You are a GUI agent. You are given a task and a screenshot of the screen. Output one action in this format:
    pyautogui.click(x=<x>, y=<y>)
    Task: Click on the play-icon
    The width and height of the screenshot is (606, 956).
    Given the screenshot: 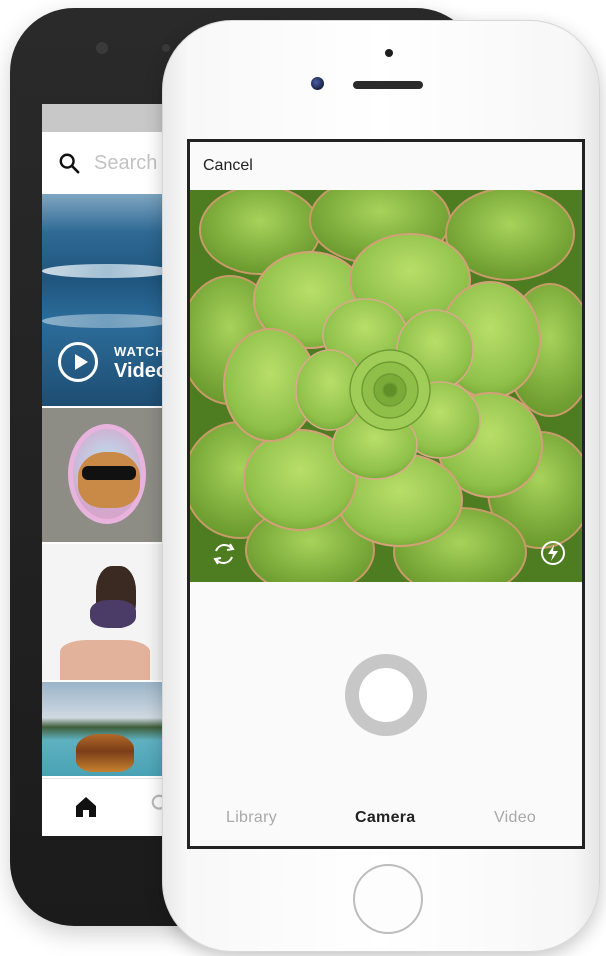 What is the action you would take?
    pyautogui.click(x=78, y=362)
    